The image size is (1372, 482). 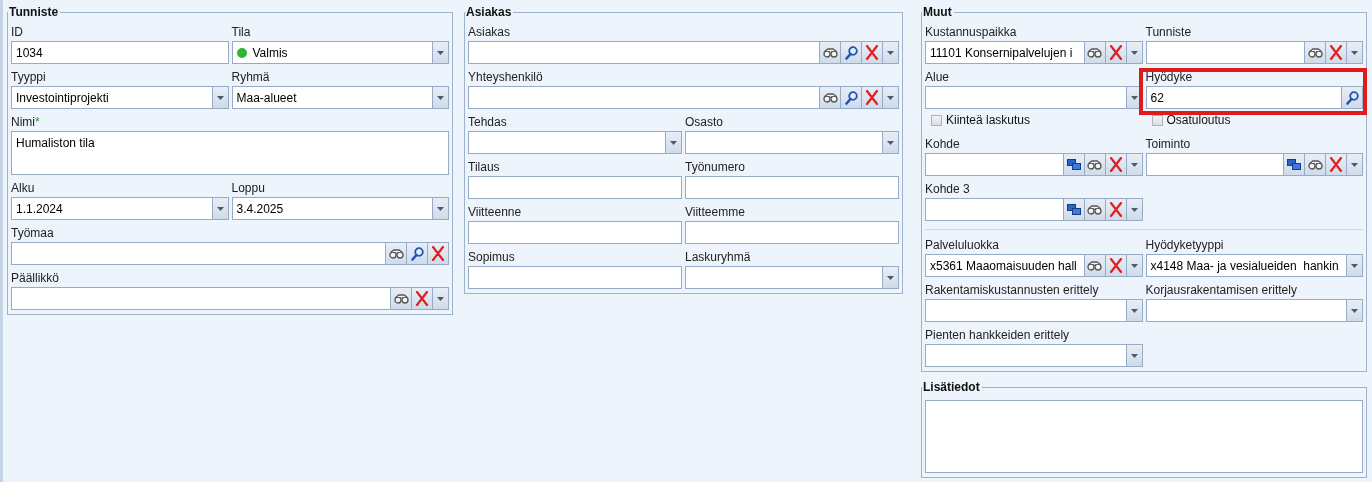 What do you see at coordinates (1168, 144) in the screenshot?
I see `field-label: Toiminto` at bounding box center [1168, 144].